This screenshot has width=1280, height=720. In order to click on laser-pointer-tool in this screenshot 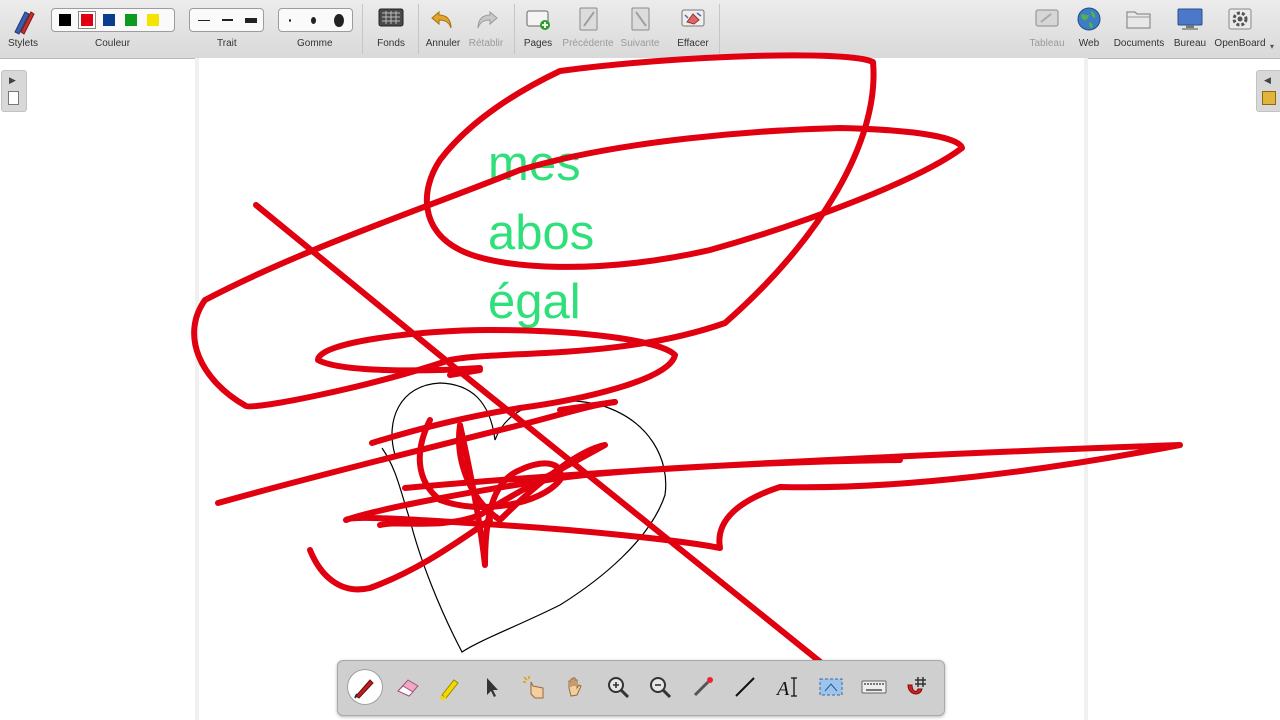, I will do `click(703, 687)`.